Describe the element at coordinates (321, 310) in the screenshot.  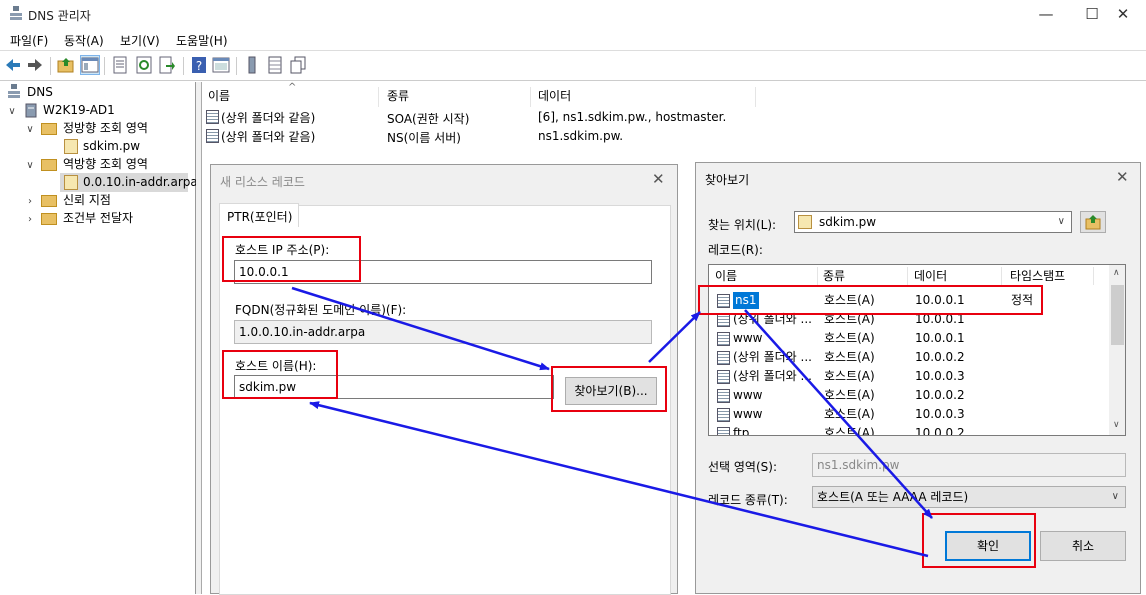
I see `fqdn-label: FQDN(정규화된 도메인 이름)(F):` at that location.